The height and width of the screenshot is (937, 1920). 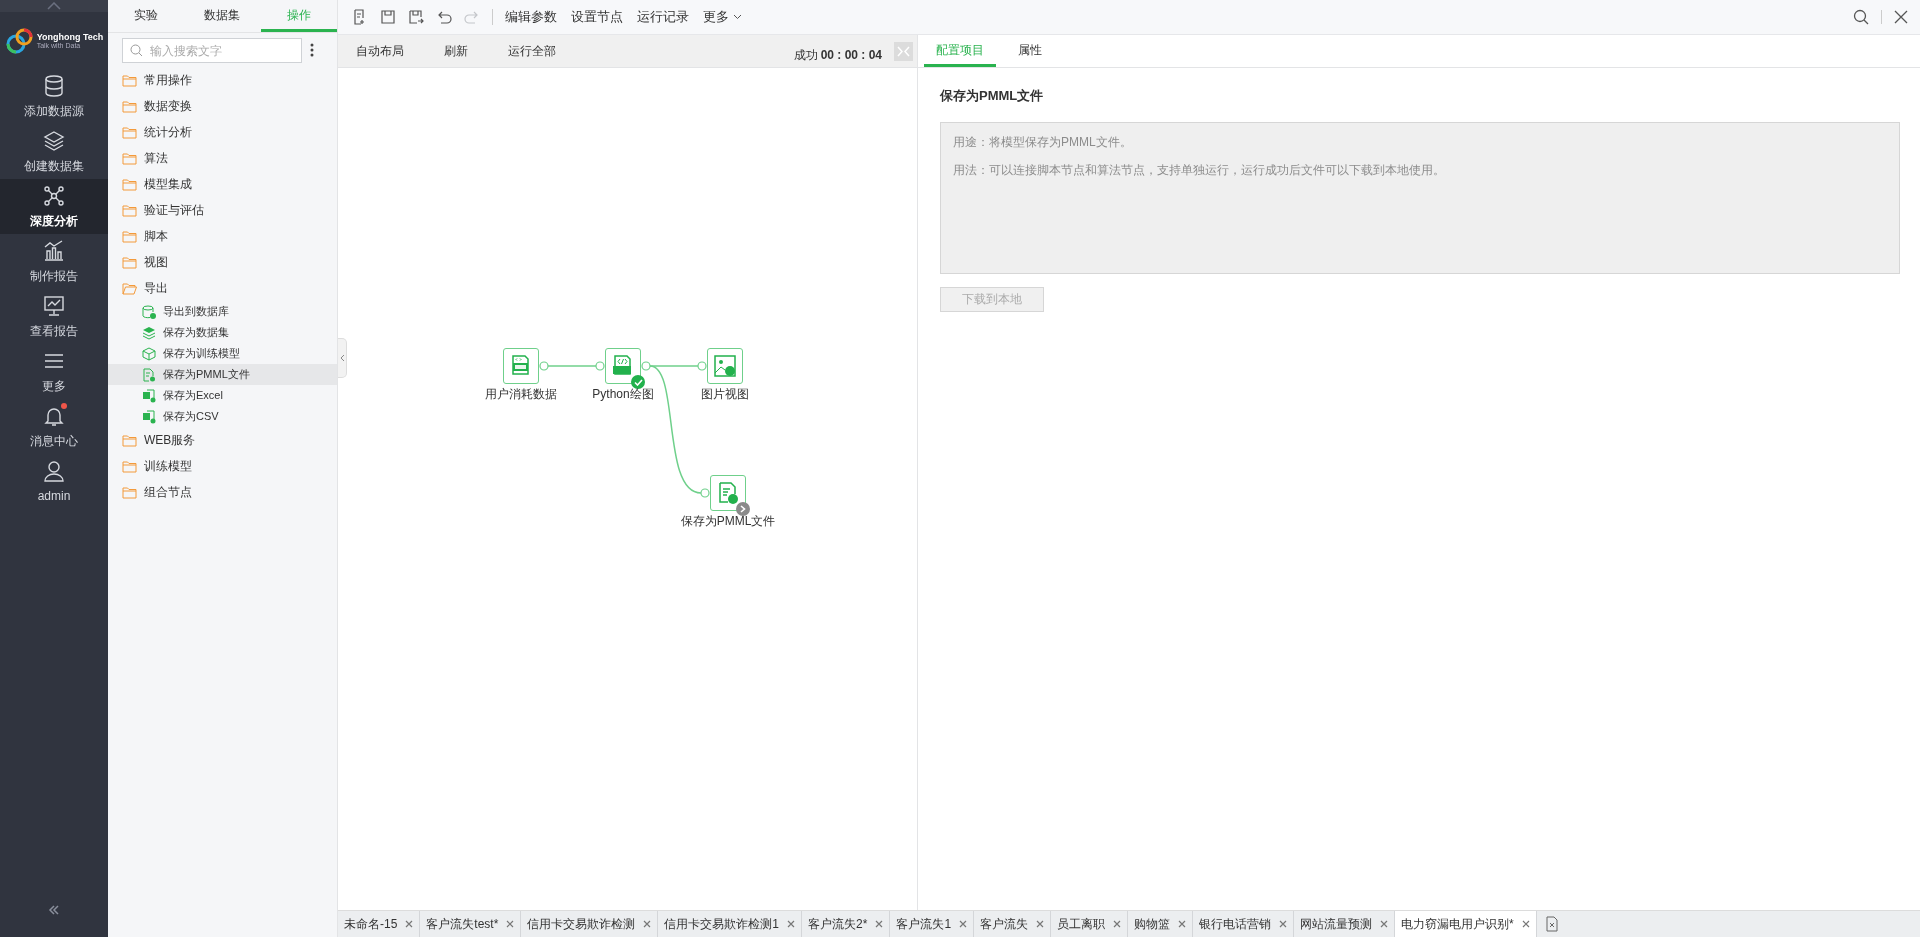 I want to click on canvas-action: 运行全部, so click(x=532, y=51).